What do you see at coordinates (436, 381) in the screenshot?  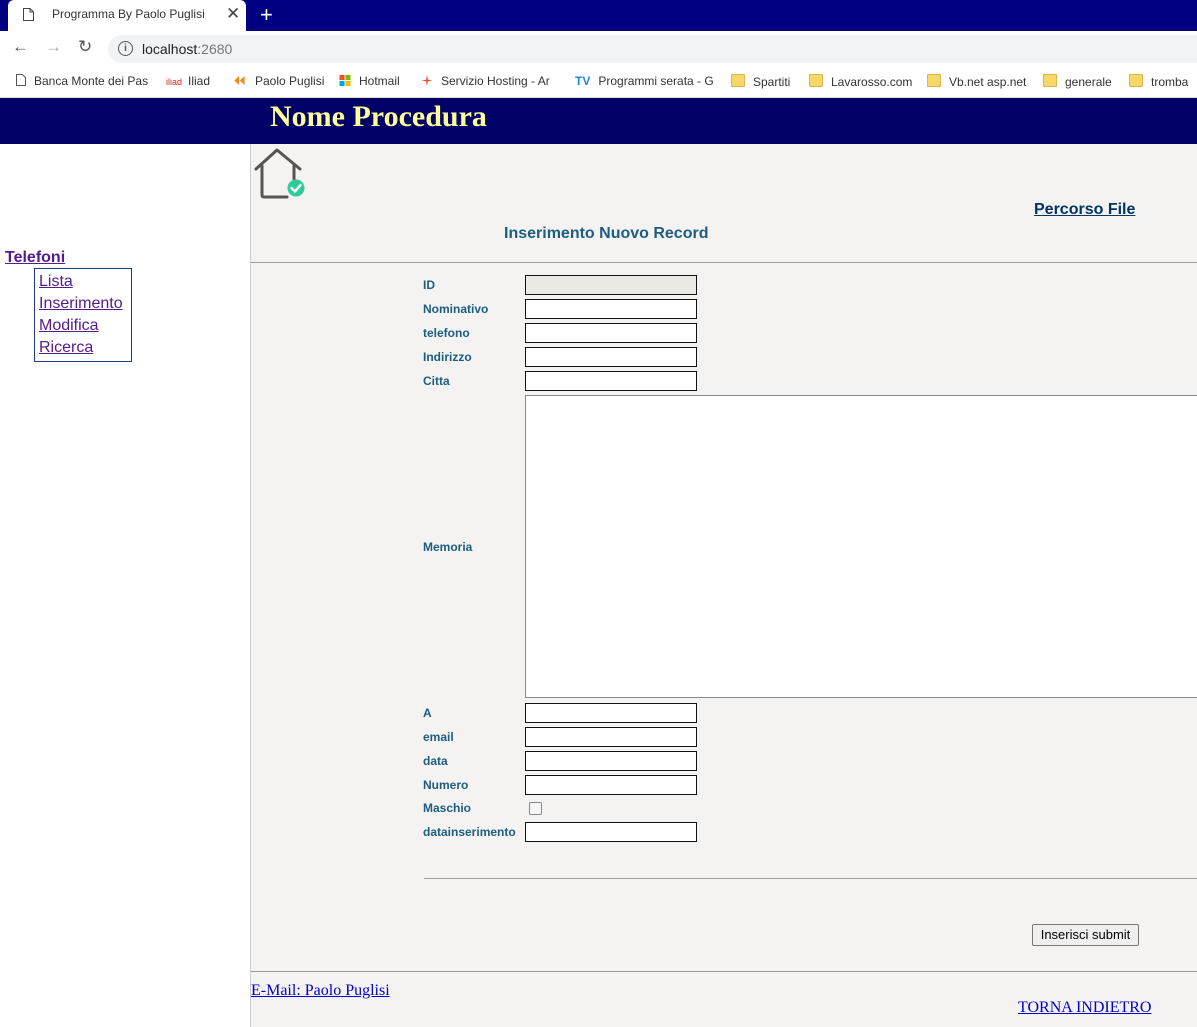 I see `label-citta: Citta` at bounding box center [436, 381].